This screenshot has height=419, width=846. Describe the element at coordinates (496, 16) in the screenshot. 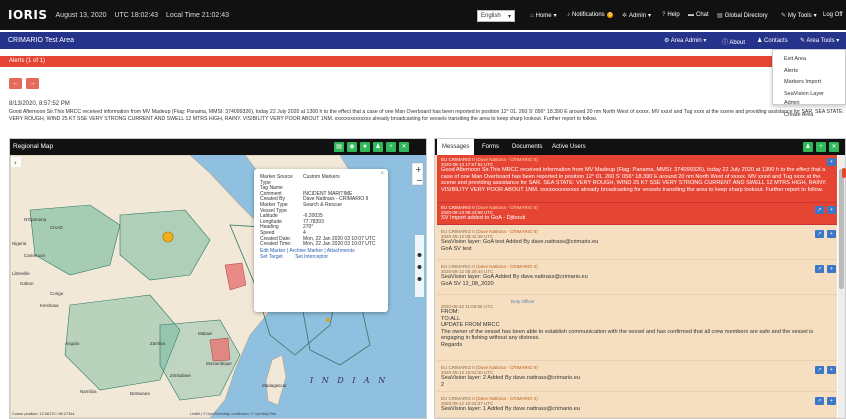

I see `language-select: English ▾` at that location.